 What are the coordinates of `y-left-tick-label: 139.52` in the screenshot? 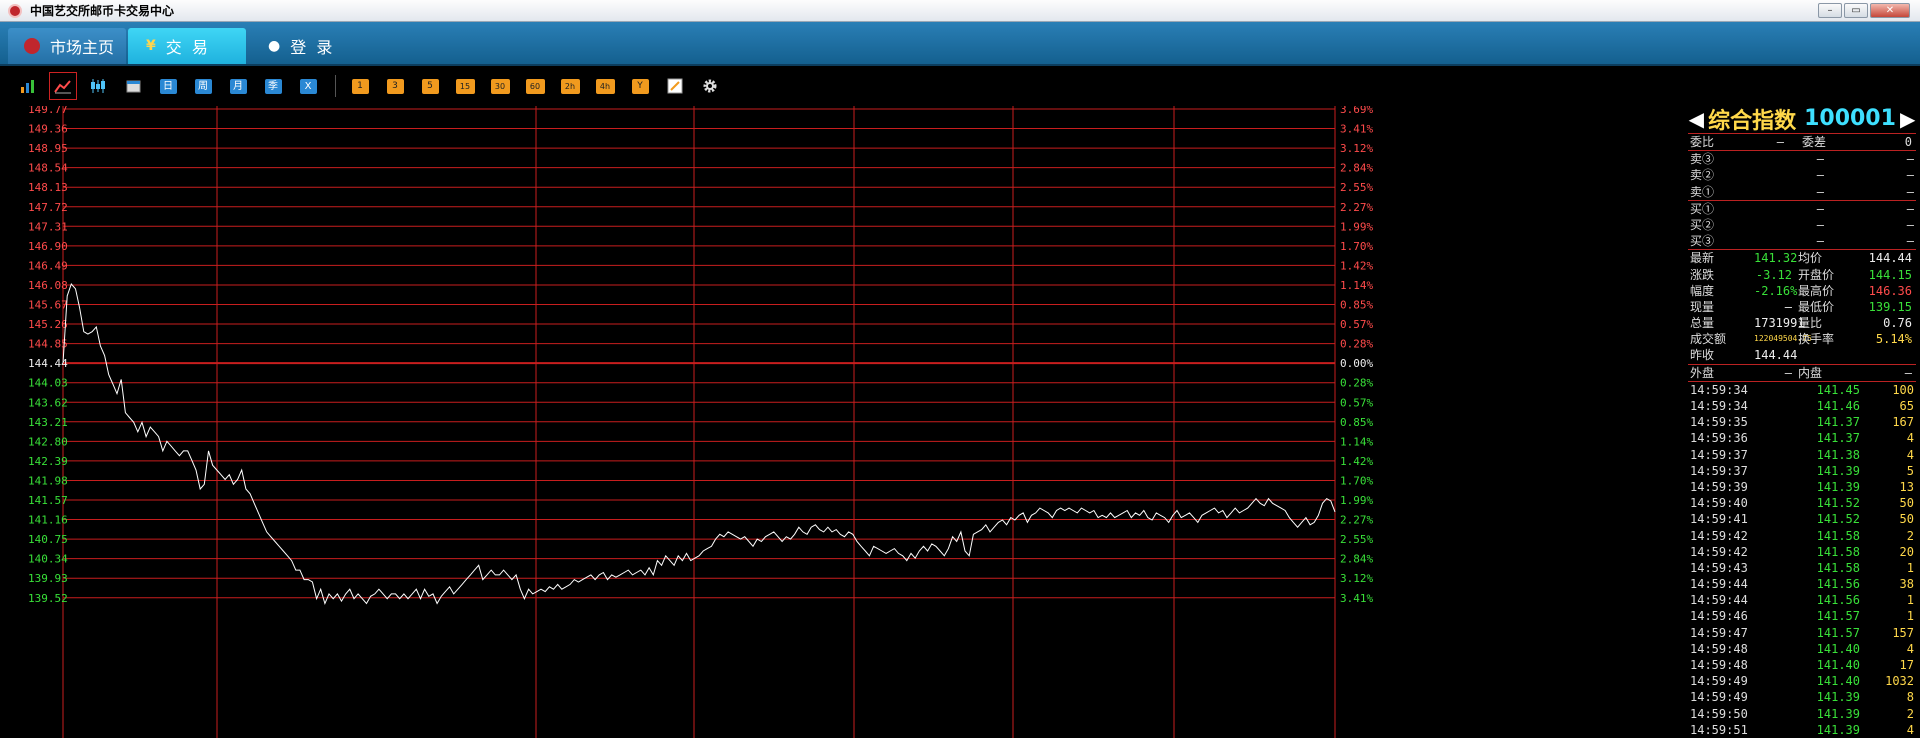 It's located at (48, 598).